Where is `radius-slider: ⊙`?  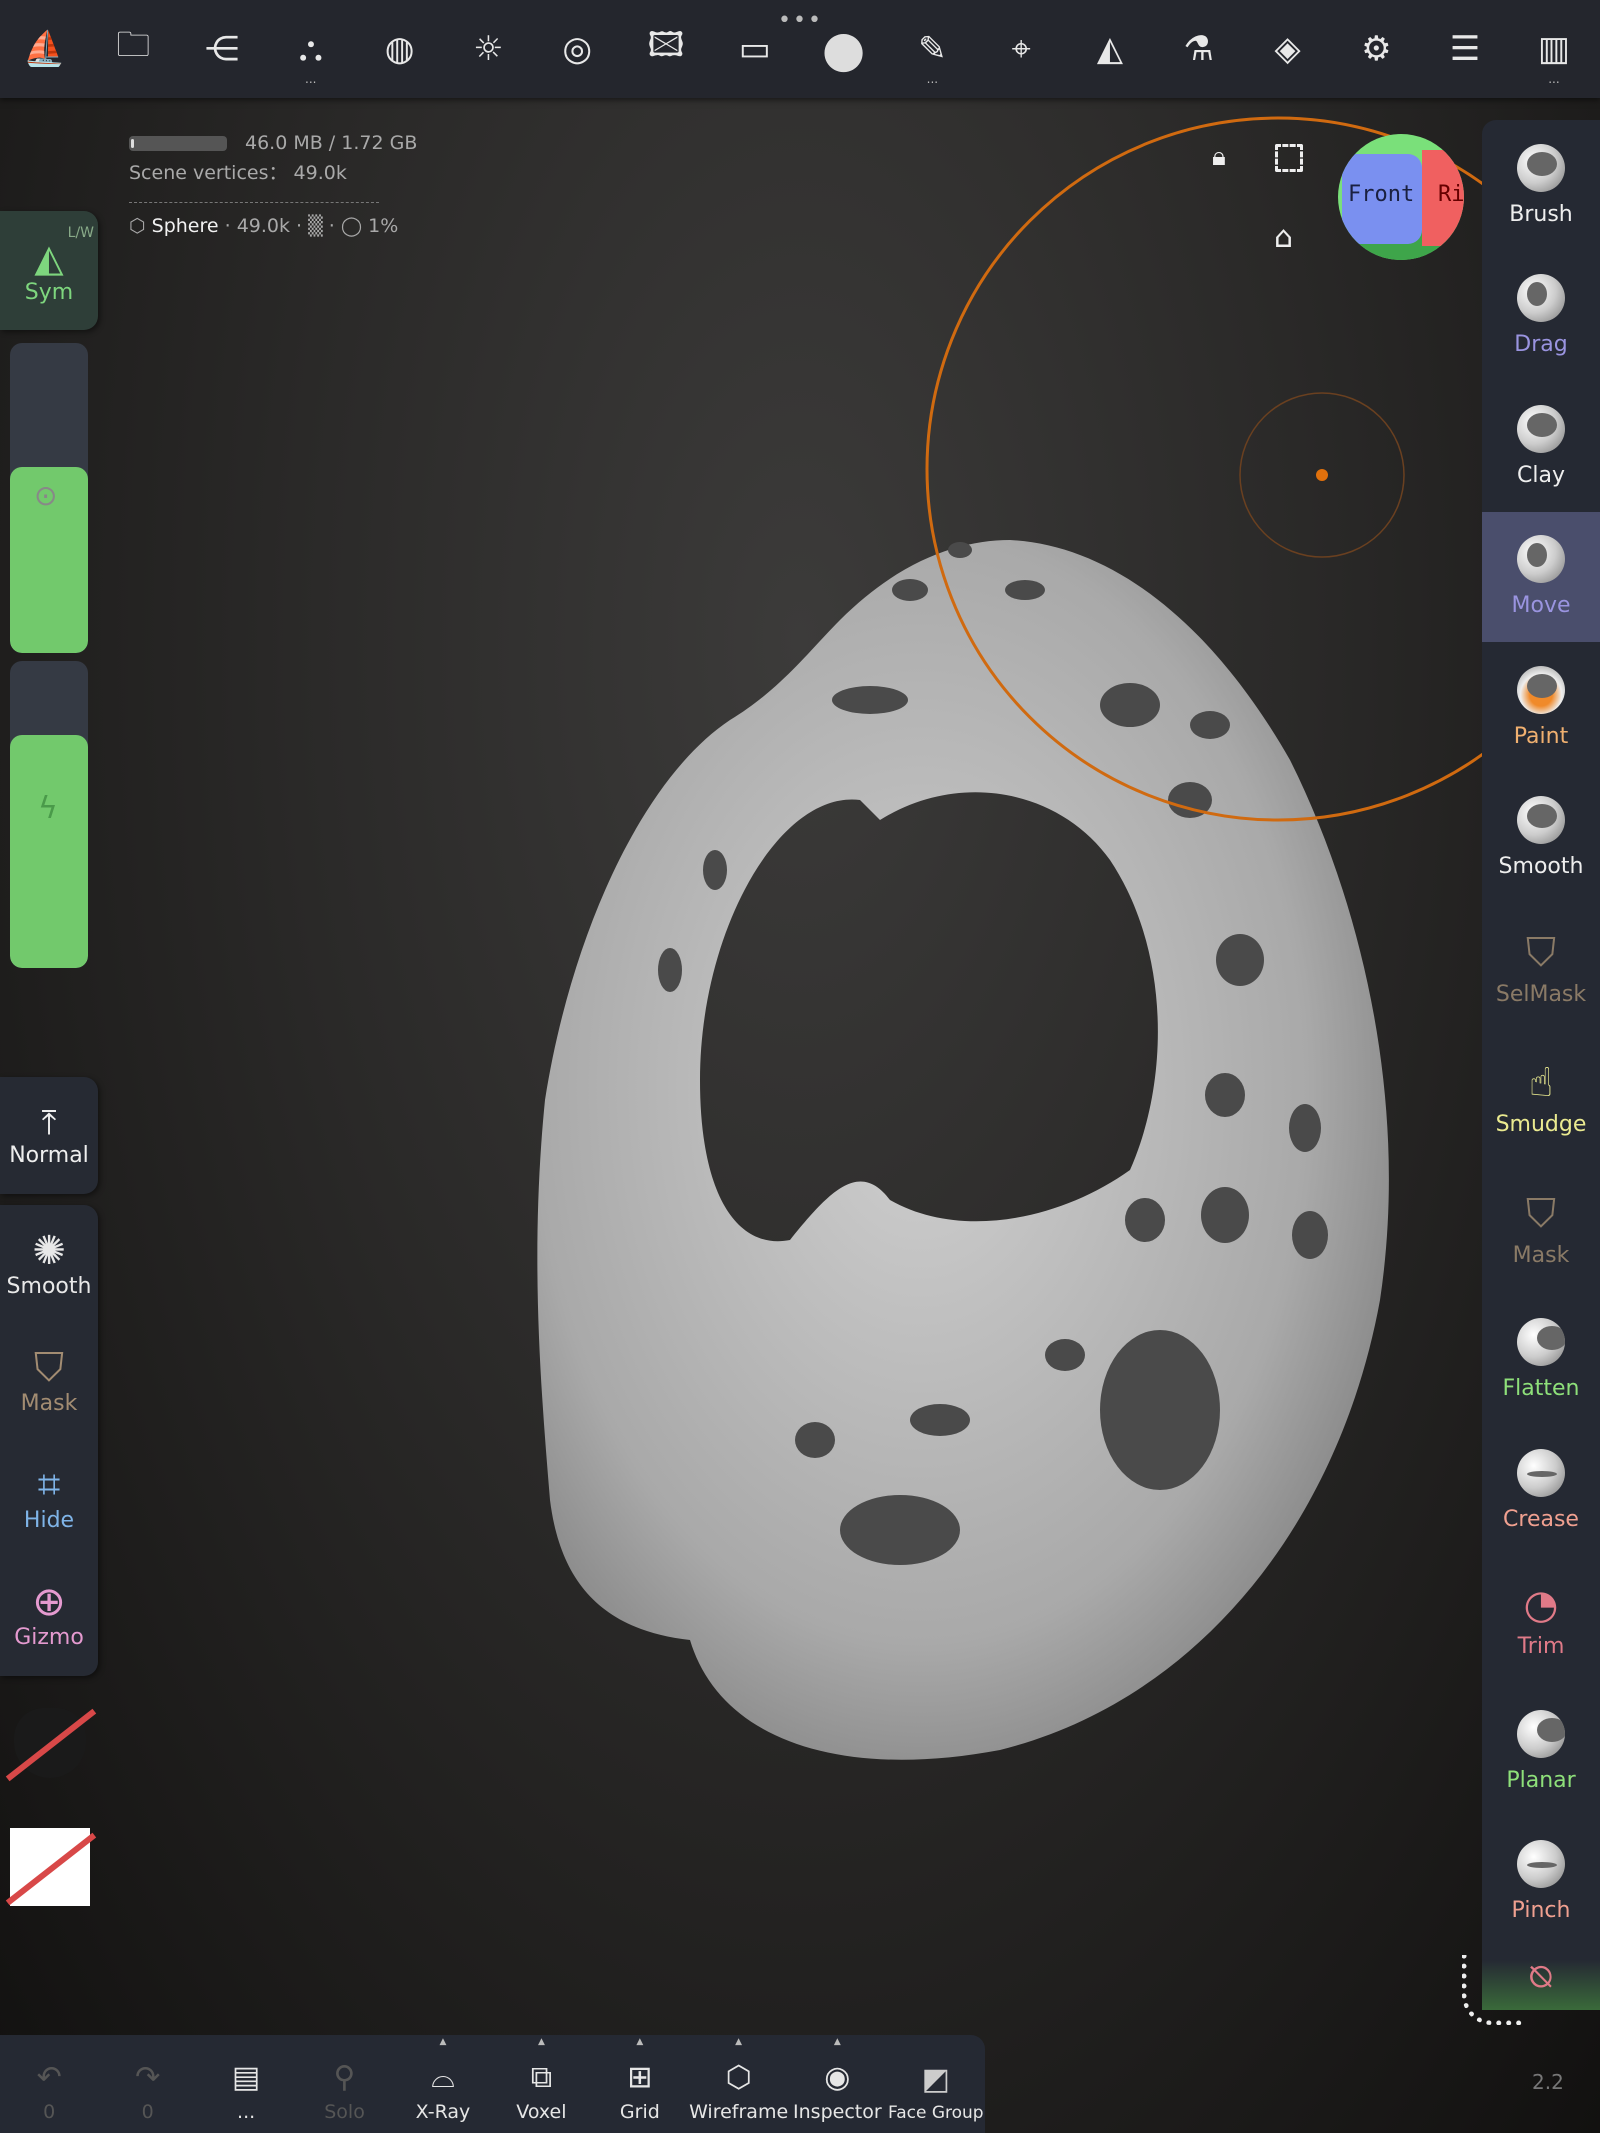 radius-slider: ⊙ is located at coordinates (49, 498).